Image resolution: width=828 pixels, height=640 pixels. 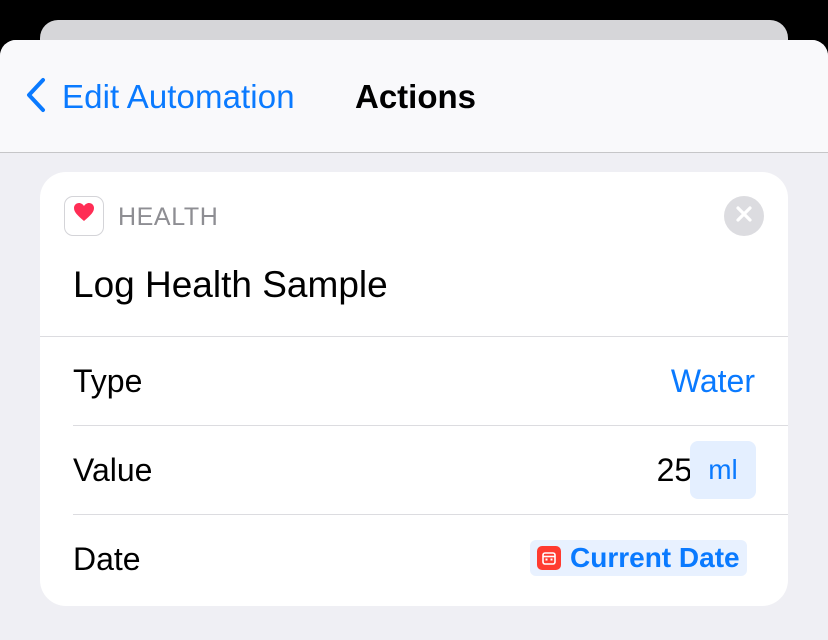 I want to click on back-button: Edit Automation, so click(x=159, y=97).